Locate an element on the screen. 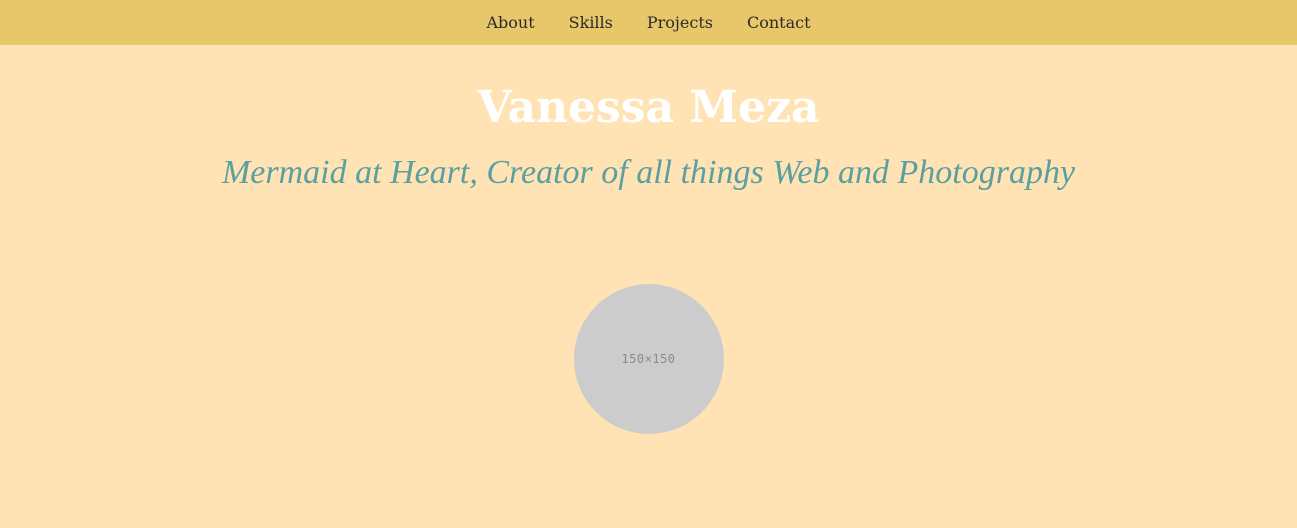 The width and height of the screenshot is (1297, 528). nav-item-skills: Skills is located at coordinates (591, 22).